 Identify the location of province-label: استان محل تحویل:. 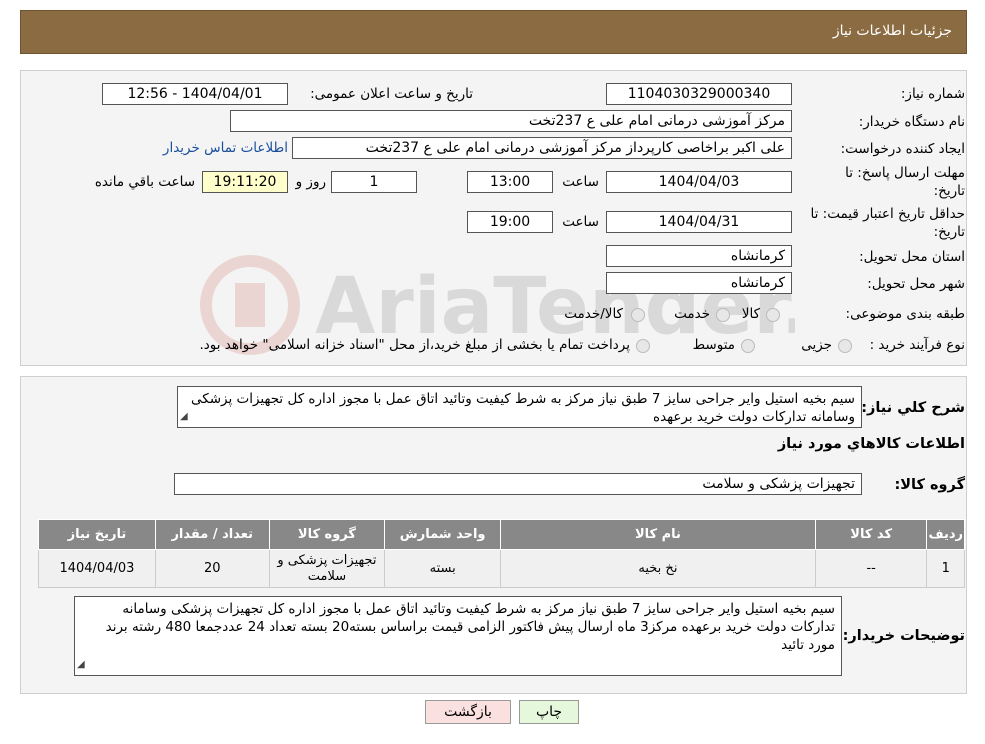
(912, 257).